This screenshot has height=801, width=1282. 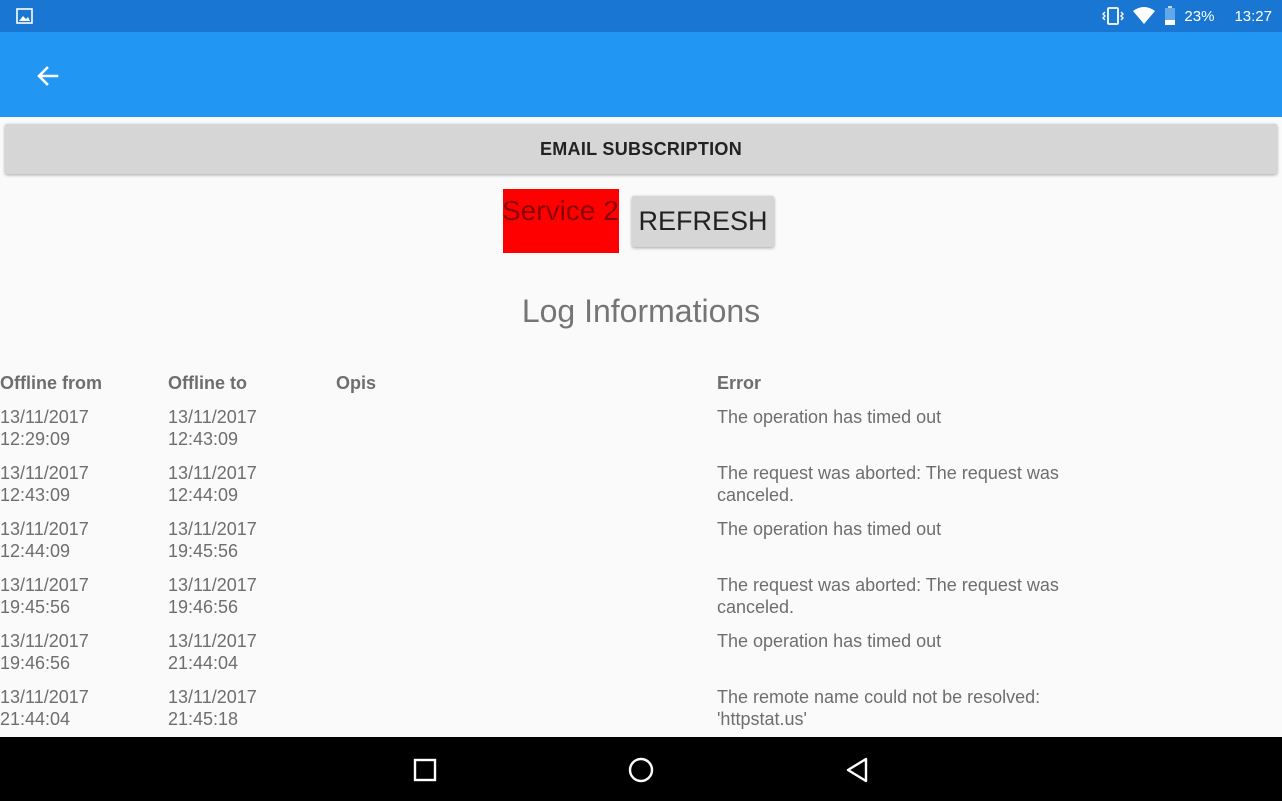 I want to click on home-icon, so click(x=641, y=770).